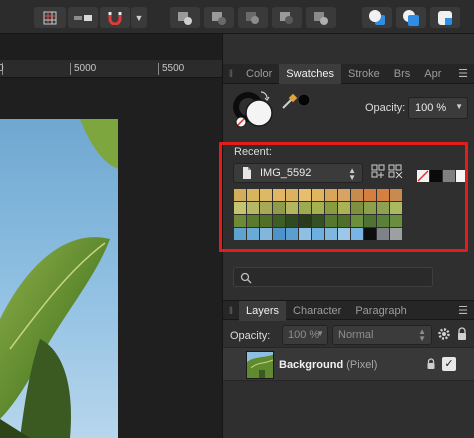  What do you see at coordinates (385, 108) in the screenshot?
I see `swatch-opacity-label: Opacity:` at bounding box center [385, 108].